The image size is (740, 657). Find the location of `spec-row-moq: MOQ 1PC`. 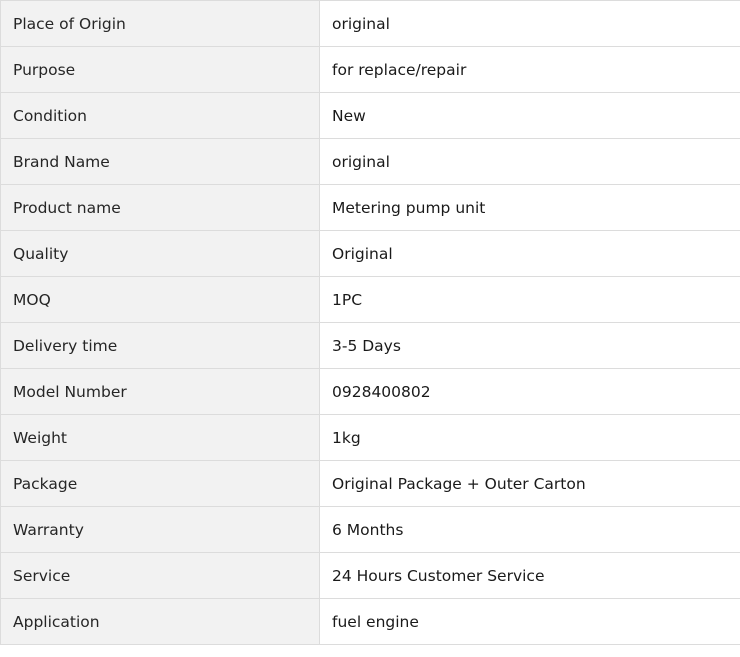

spec-row-moq: MOQ 1PC is located at coordinates (370, 299).